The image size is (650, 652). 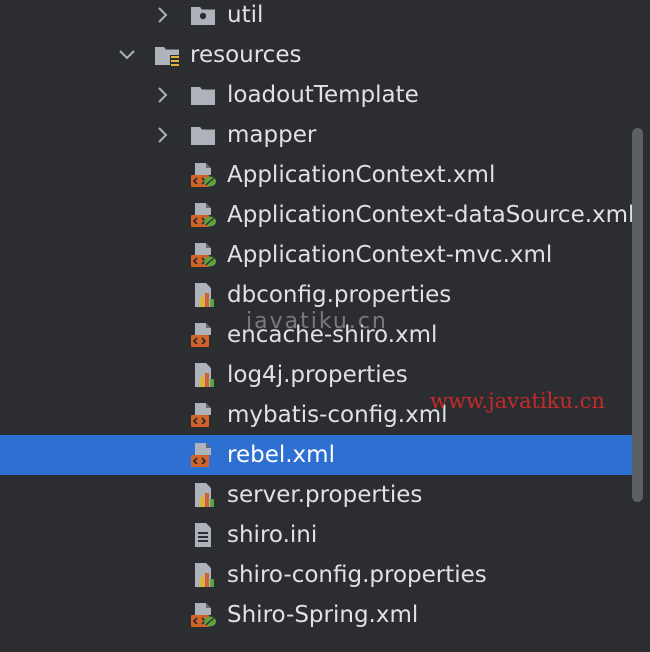 I want to click on tree-row-applicationcontext-datasource-xml: ApplicationContext-dataSource.xml, so click(x=317, y=215).